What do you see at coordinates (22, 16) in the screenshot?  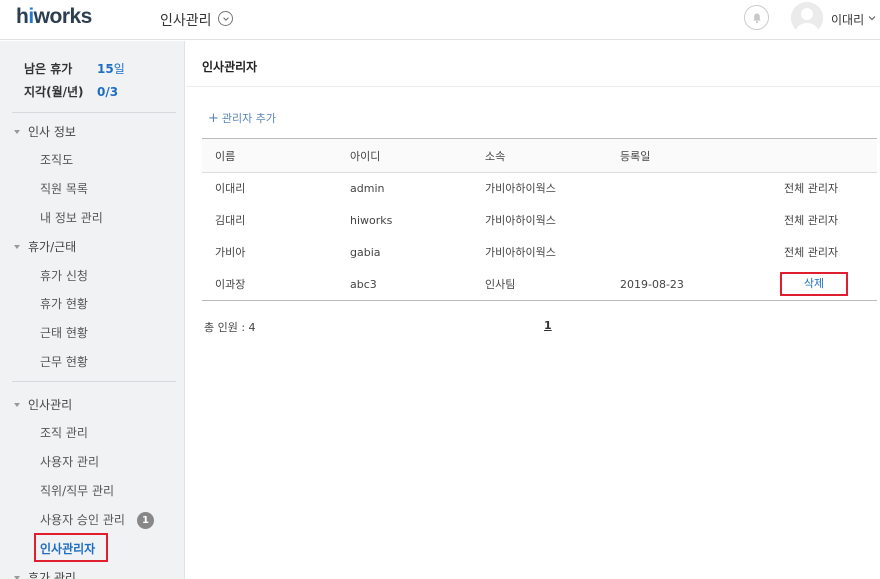 I see `logo-h: h` at bounding box center [22, 16].